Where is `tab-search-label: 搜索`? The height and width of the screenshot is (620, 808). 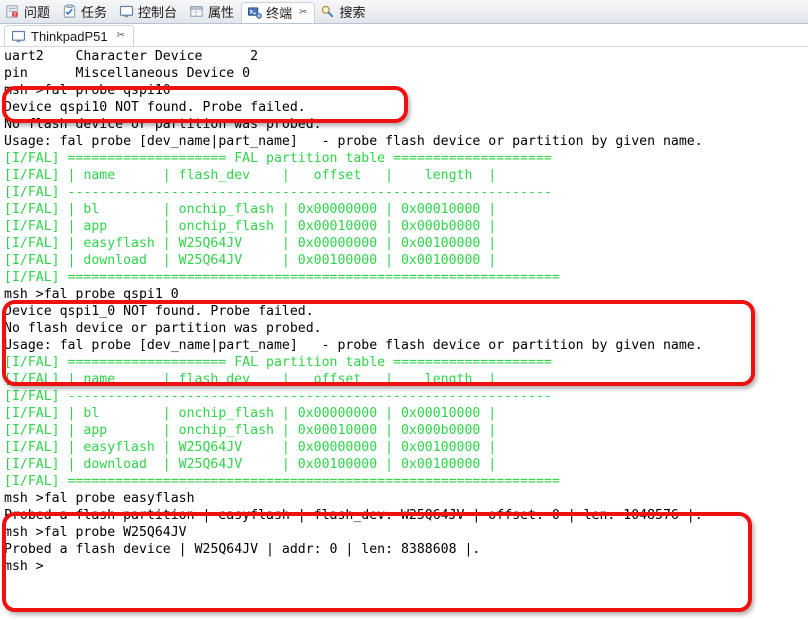 tab-search-label: 搜索 is located at coordinates (352, 12).